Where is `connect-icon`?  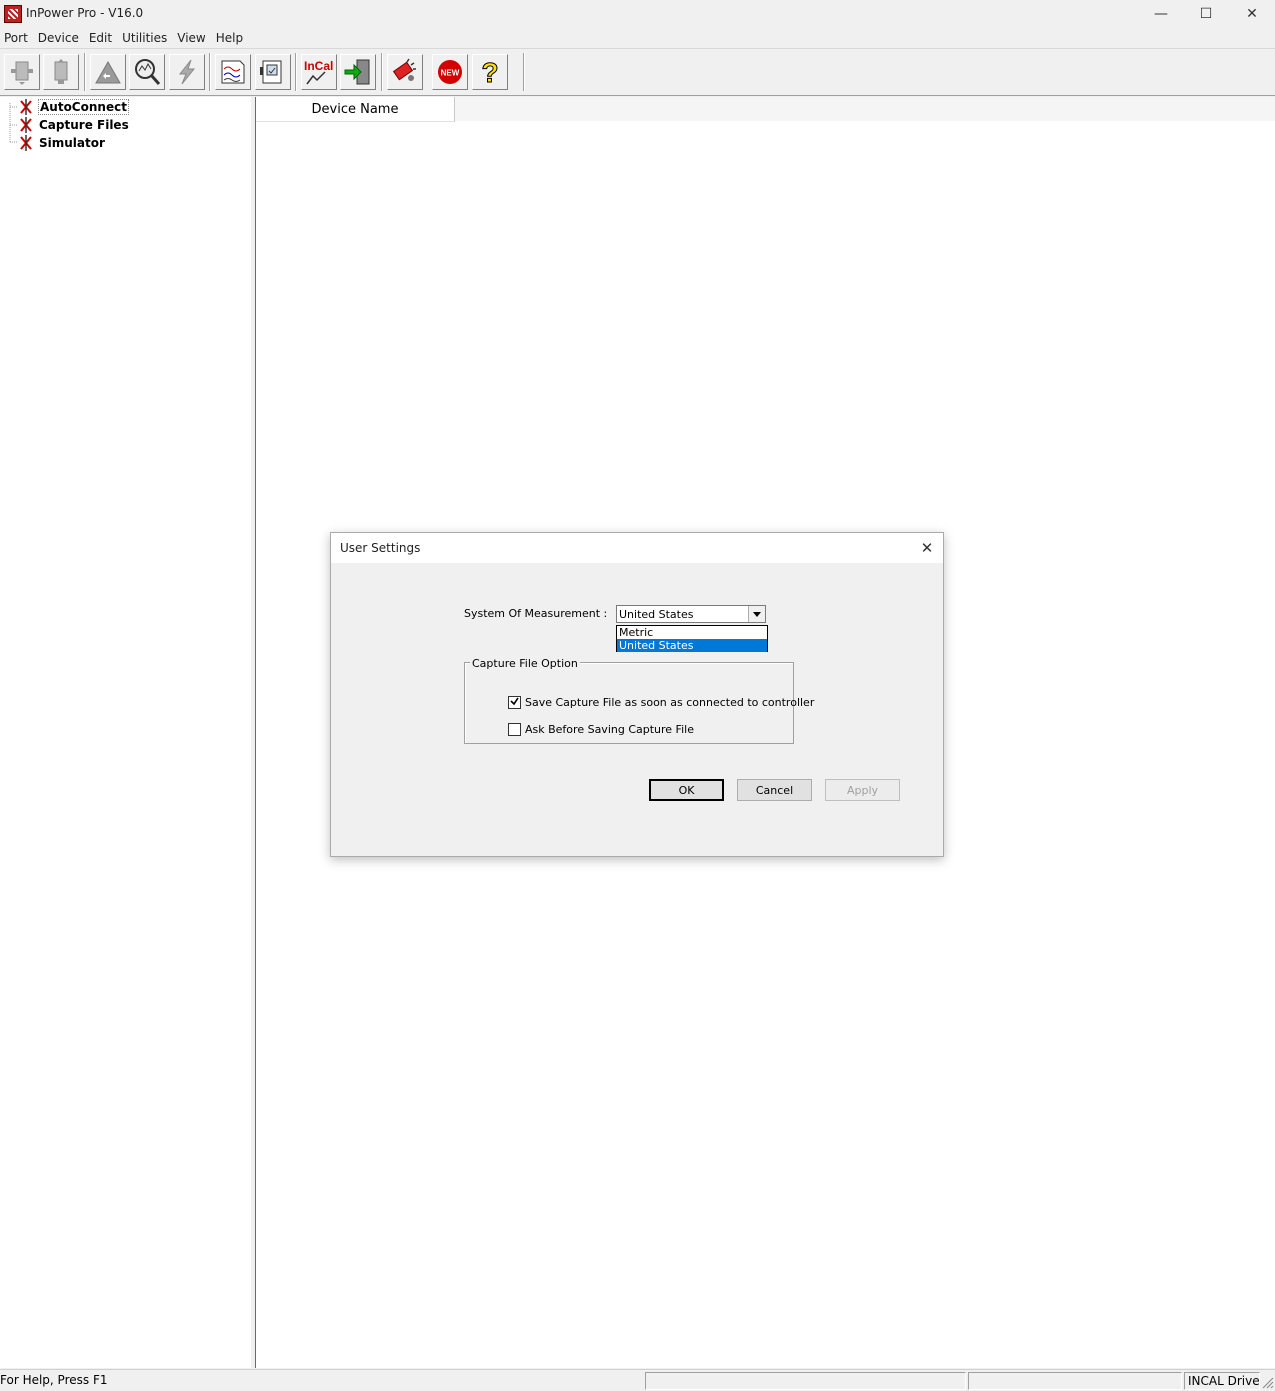 connect-icon is located at coordinates (22, 73).